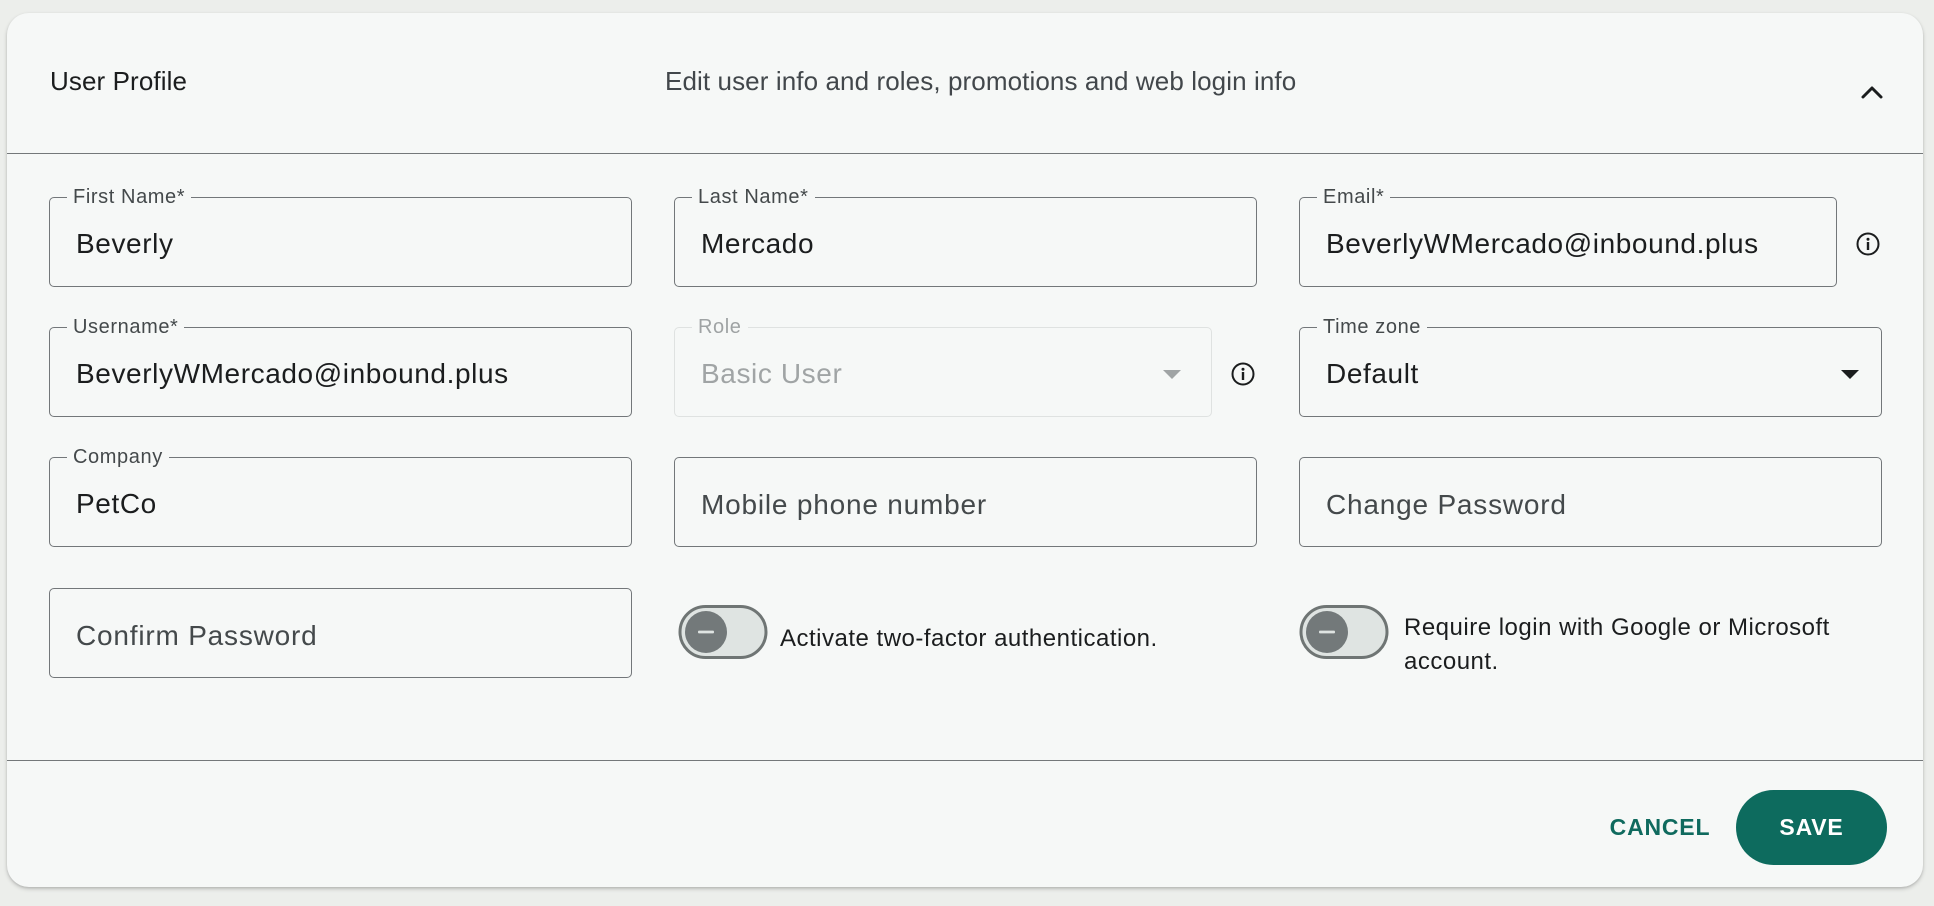 This screenshot has width=1934, height=906. I want to click on username-label: Username*, so click(126, 327).